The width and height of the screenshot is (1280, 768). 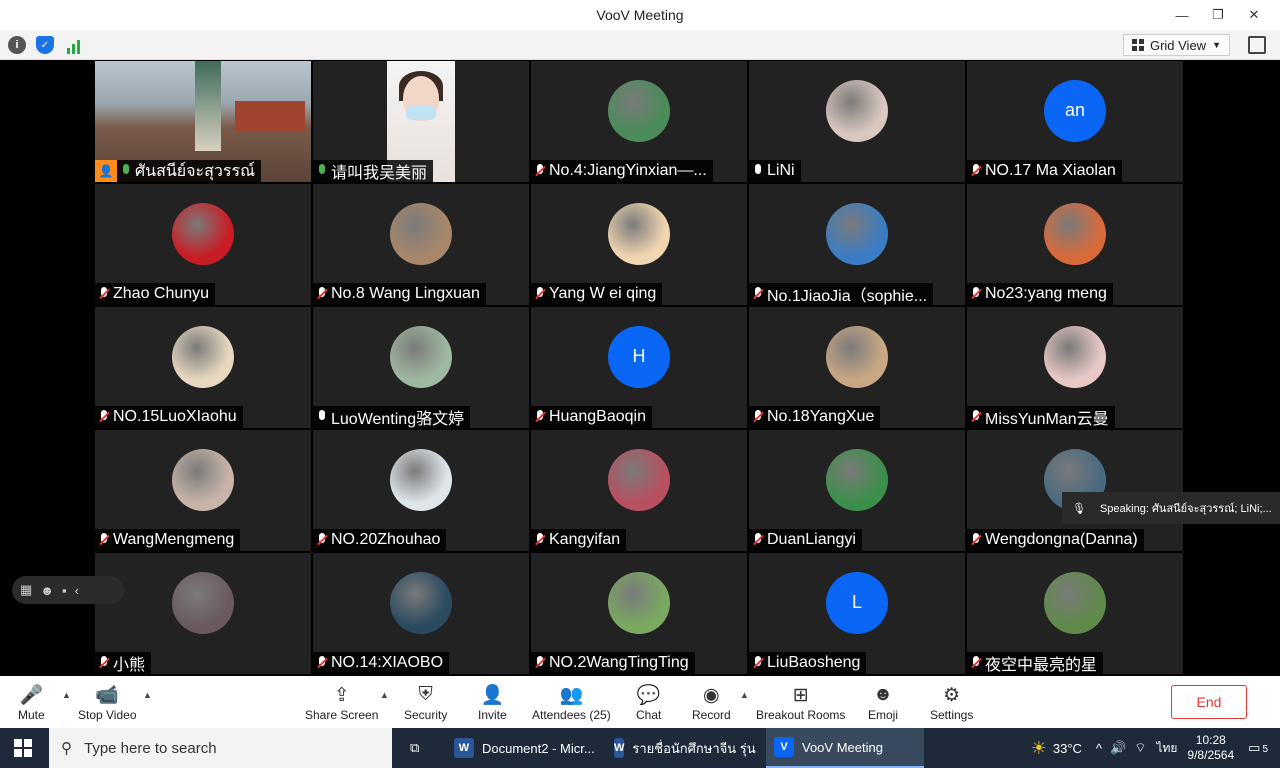 I want to click on participant-name: HuangBaoqin, so click(x=597, y=416).